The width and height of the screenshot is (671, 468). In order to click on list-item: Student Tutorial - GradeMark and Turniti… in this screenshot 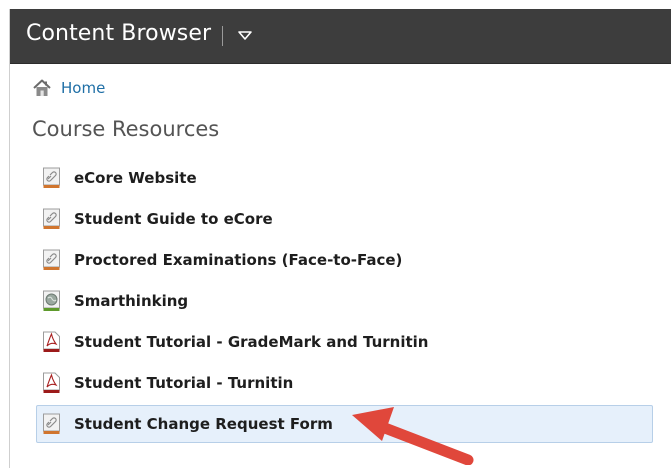, I will do `click(344, 342)`.